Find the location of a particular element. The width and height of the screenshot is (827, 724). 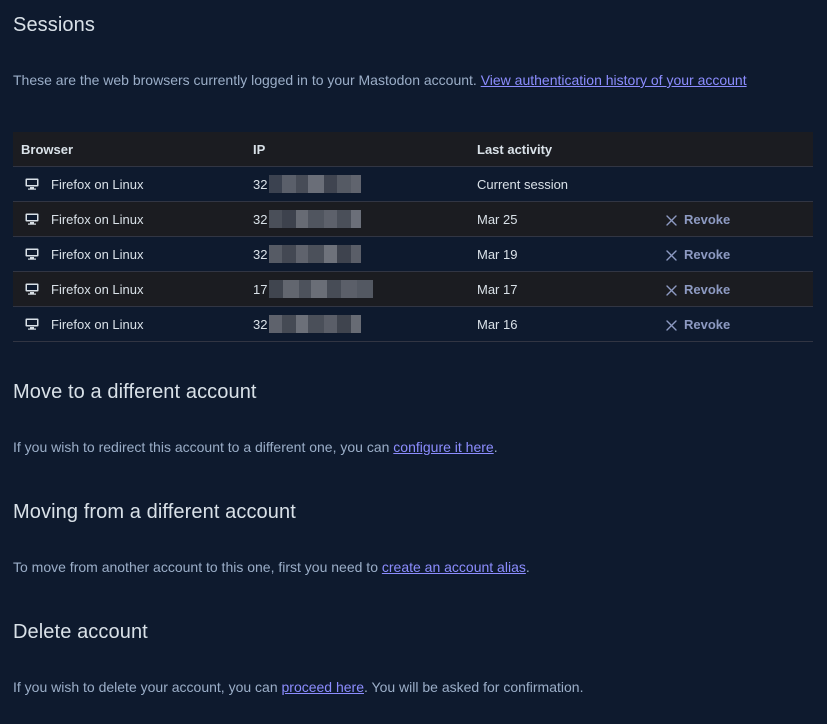

column-header-ip: IP is located at coordinates (357, 149).